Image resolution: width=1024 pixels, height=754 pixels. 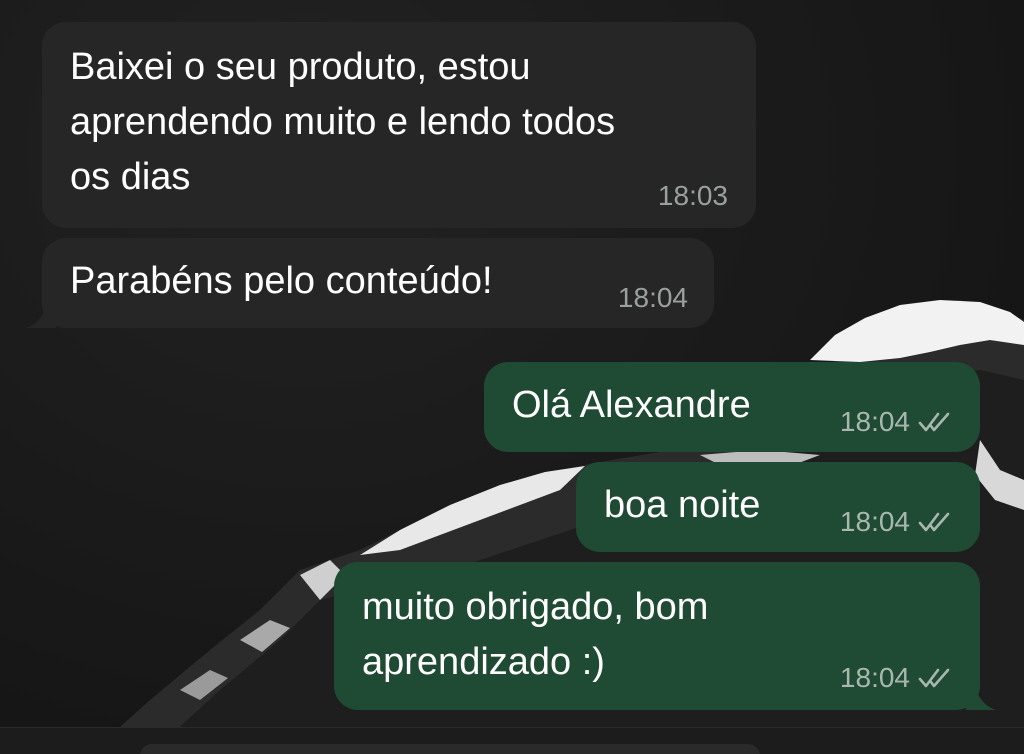 What do you see at coordinates (732, 407) in the screenshot?
I see `message-bubble-outgoing: Olá Alexandre 18:04` at bounding box center [732, 407].